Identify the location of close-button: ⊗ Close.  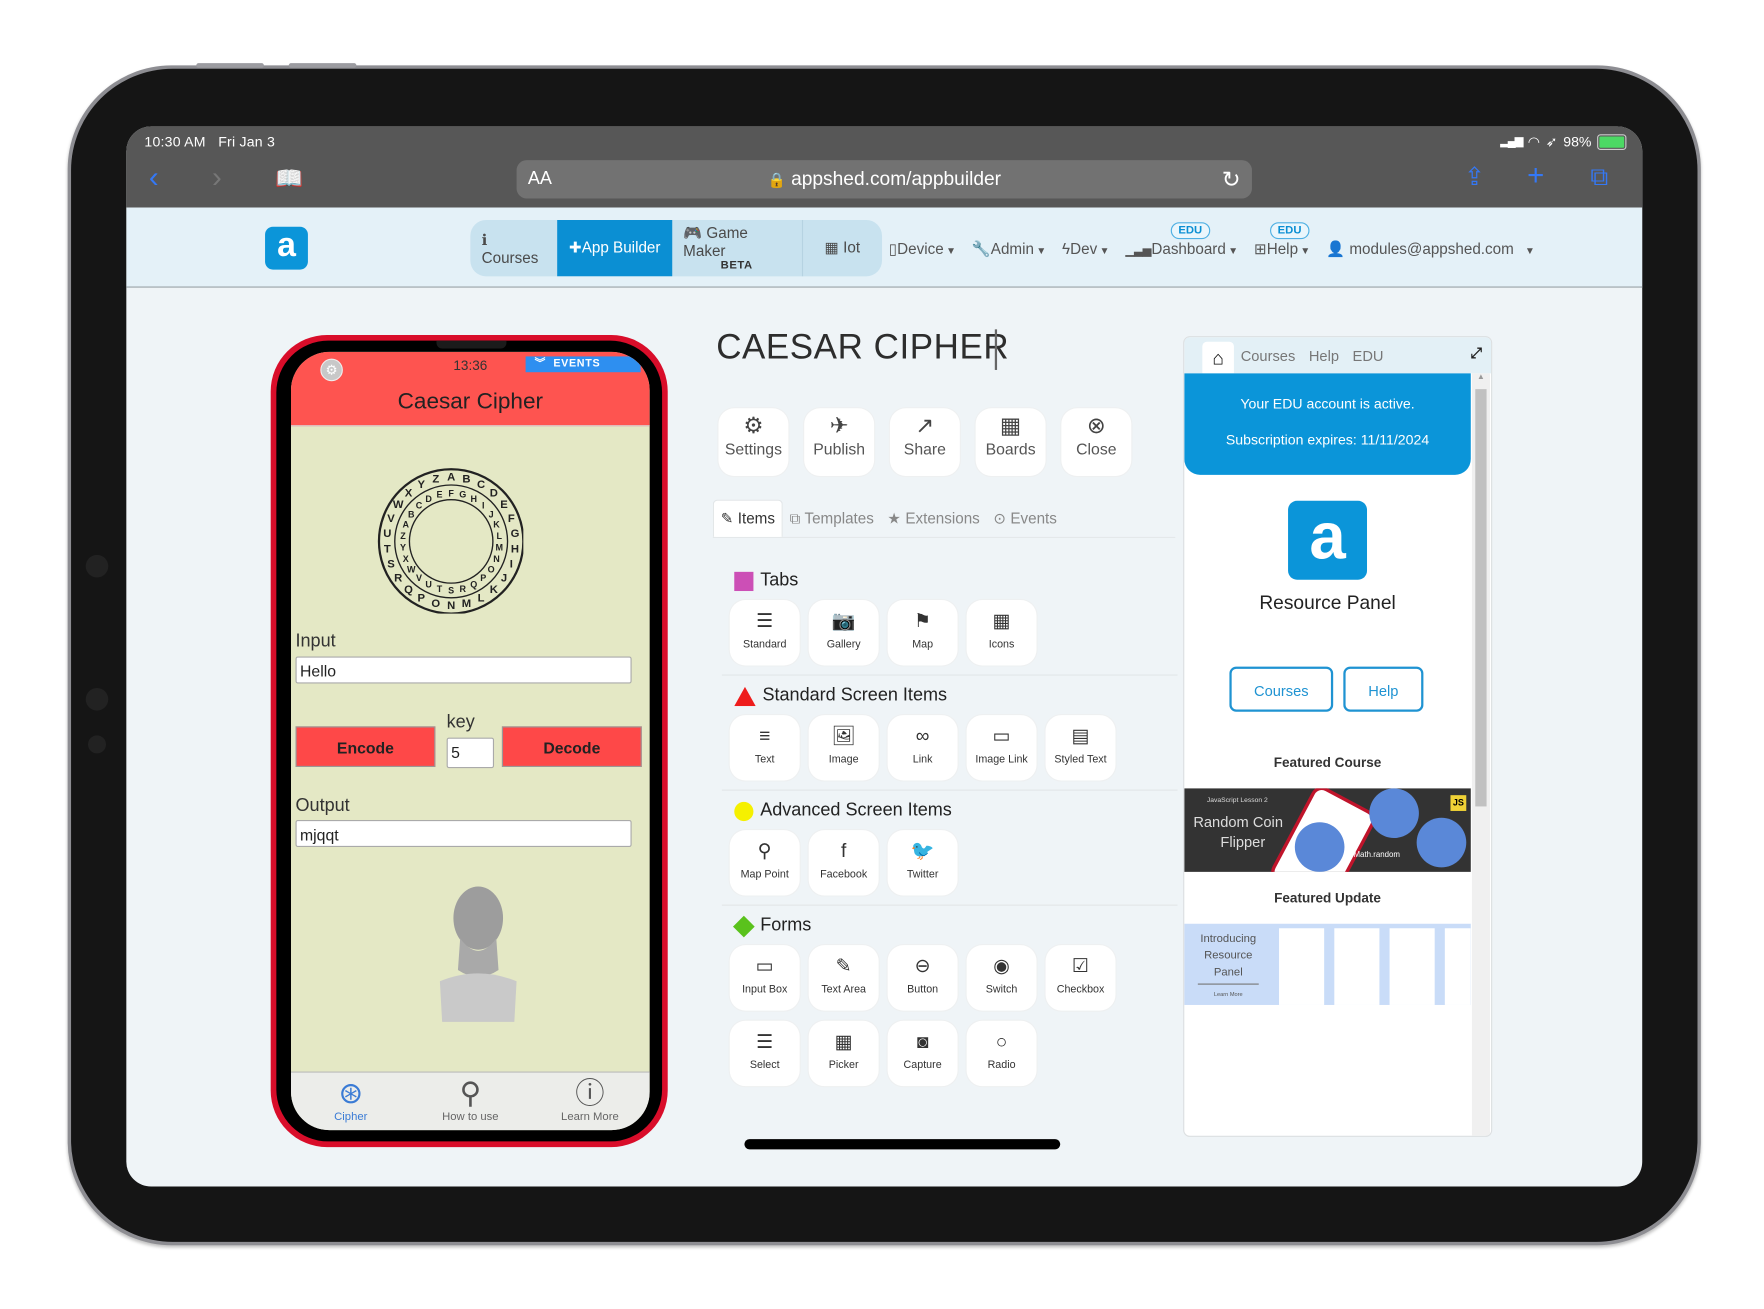
(1096, 442).